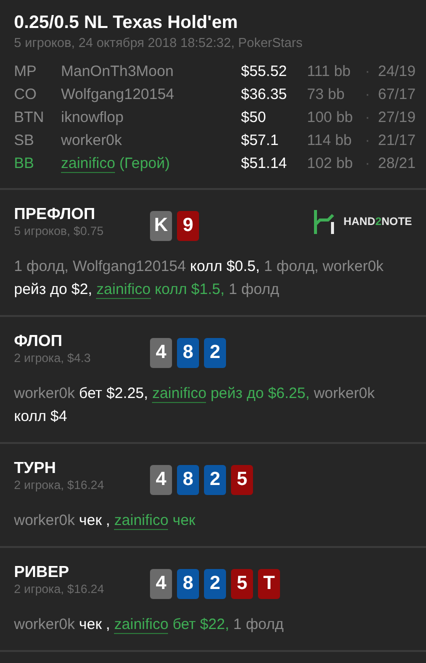 This screenshot has height=663, width=426. Describe the element at coordinates (326, 95) in the screenshot. I see `player-bb: 73 bb` at that location.